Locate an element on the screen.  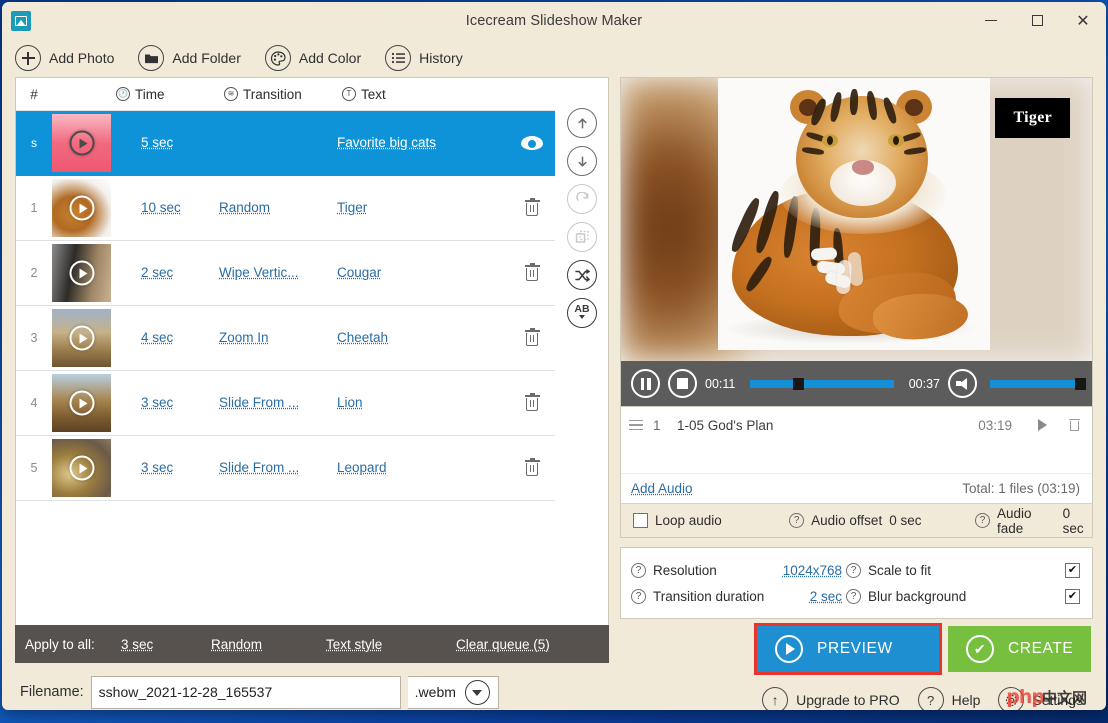
mute-button is located at coordinates (962, 383).